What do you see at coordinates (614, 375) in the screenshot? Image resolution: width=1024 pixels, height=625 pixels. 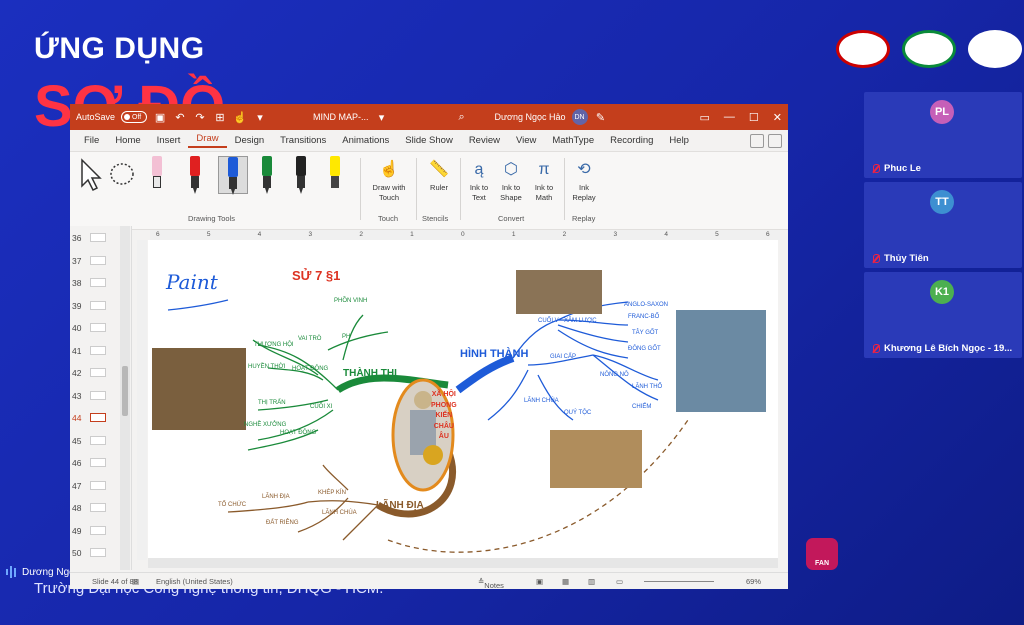 I see `branch-label: NÔNG NÔ` at bounding box center [614, 375].